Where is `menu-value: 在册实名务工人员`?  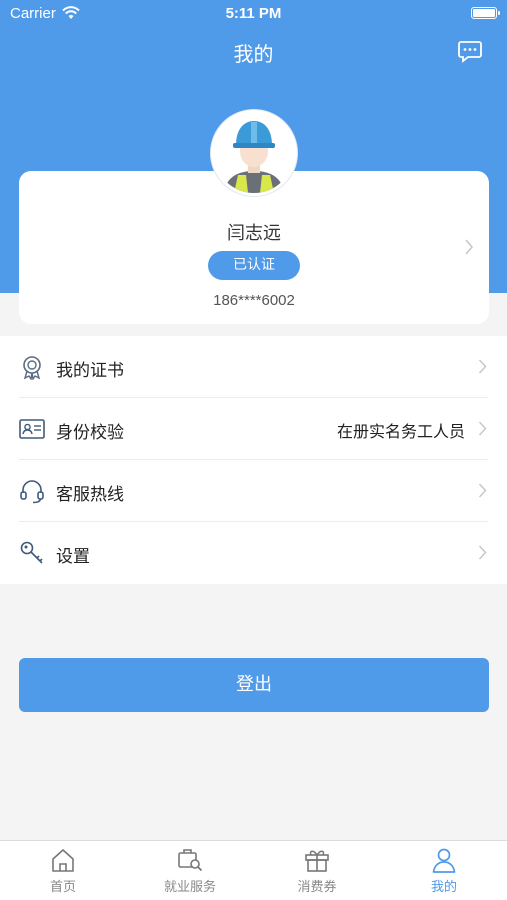 menu-value: 在册实名务工人员 is located at coordinates (400, 431).